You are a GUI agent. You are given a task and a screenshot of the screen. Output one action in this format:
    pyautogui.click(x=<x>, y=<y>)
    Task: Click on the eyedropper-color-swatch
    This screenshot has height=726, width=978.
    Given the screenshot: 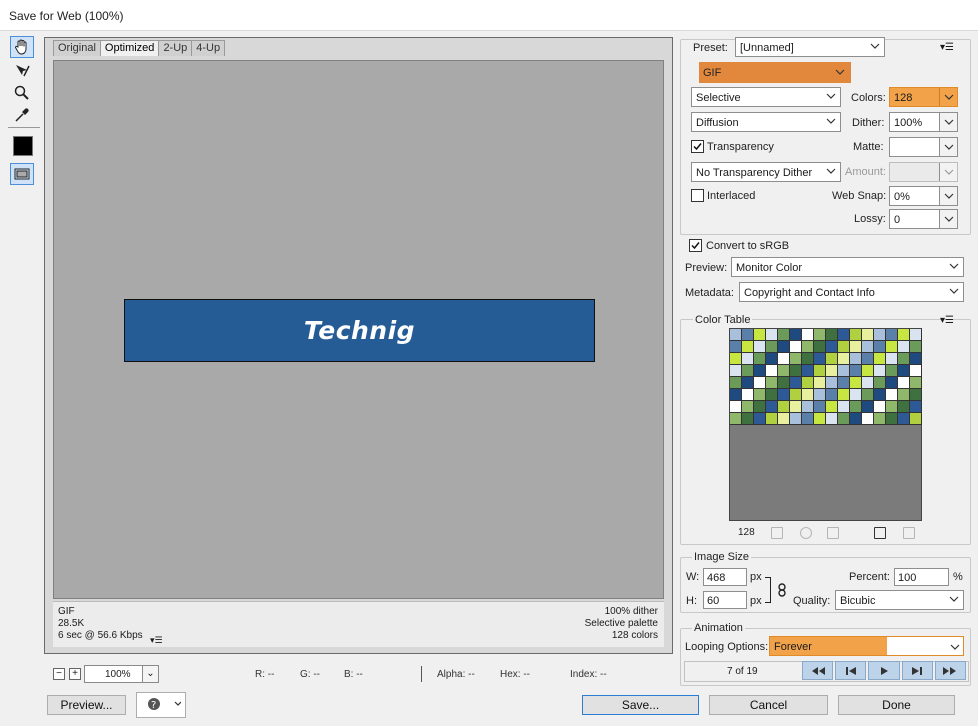 What is the action you would take?
    pyautogui.click(x=23, y=146)
    